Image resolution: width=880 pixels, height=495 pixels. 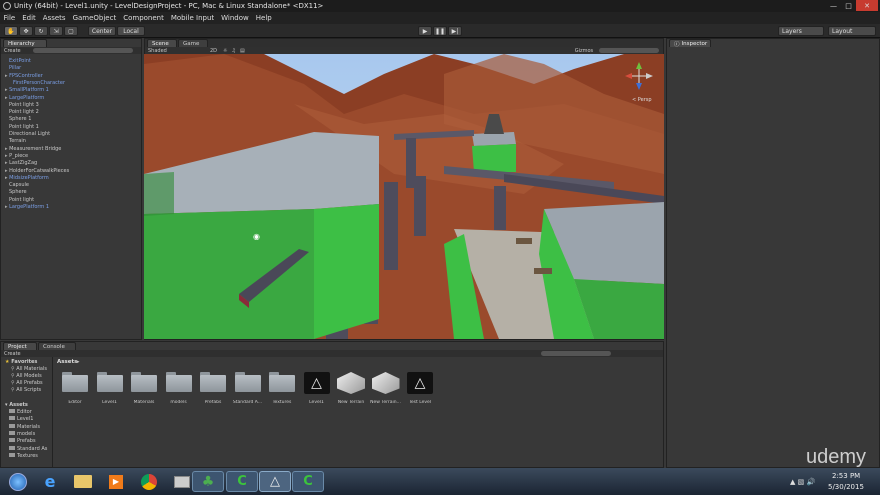 I want to click on close-button: ✕, so click(x=867, y=5).